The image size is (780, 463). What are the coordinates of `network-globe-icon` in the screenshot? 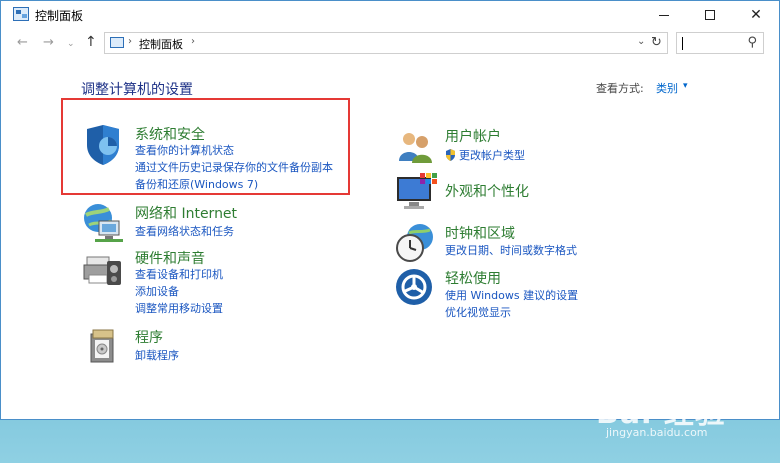 It's located at (103, 223).